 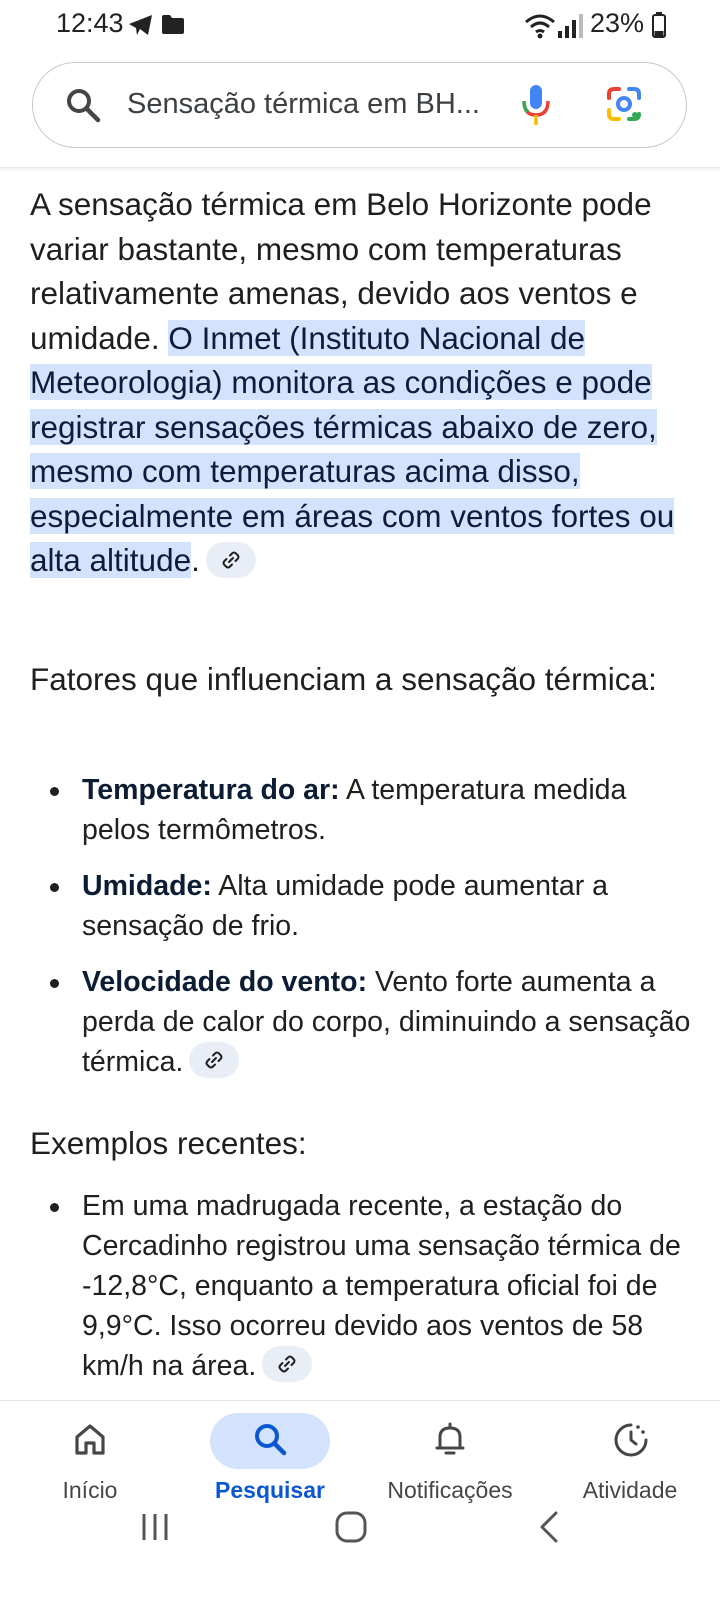 What do you see at coordinates (631, 1440) in the screenshot?
I see `activity-icon` at bounding box center [631, 1440].